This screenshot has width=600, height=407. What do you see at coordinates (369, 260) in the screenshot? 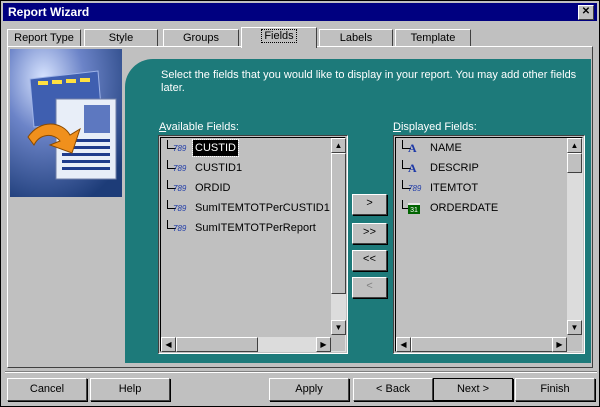
I see `move-all-left-button: <<` at bounding box center [369, 260].